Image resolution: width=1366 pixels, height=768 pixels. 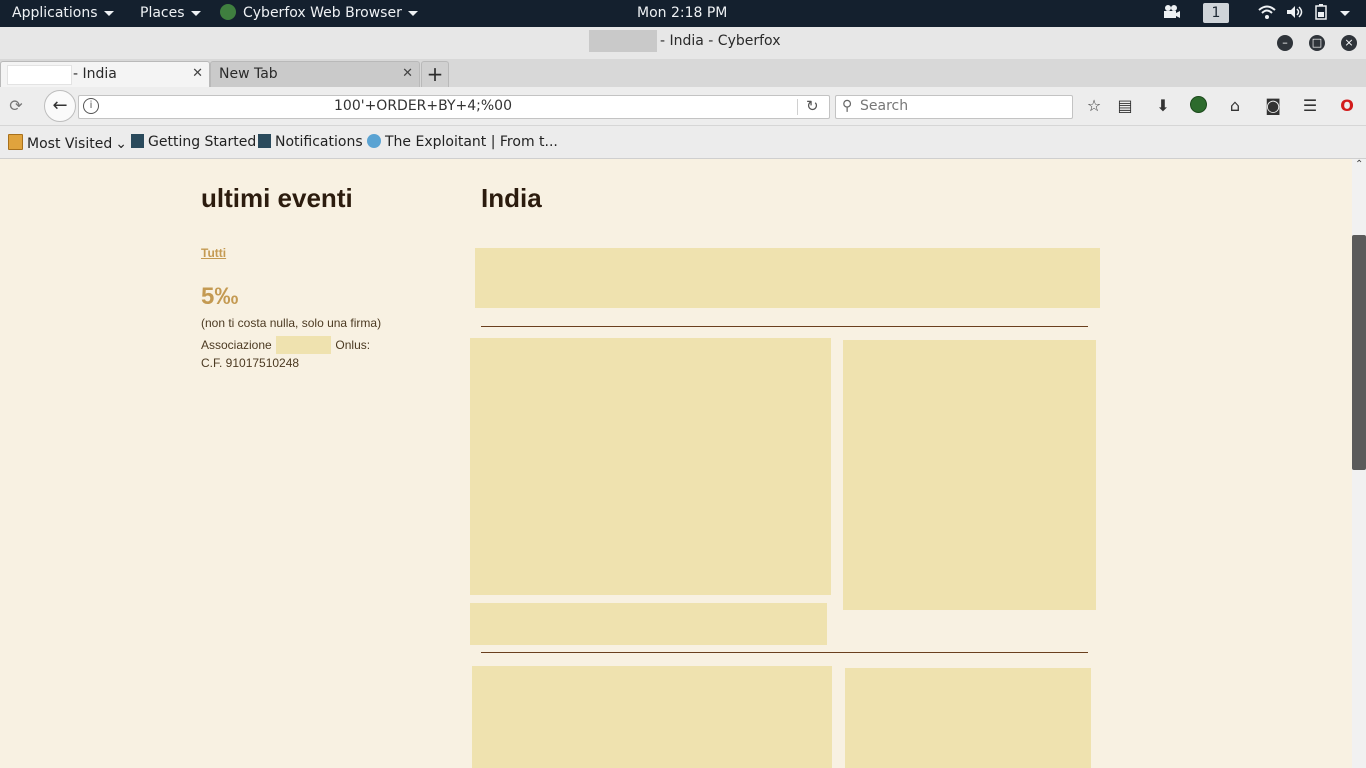 I want to click on system-menu-chevron-down-icon, so click(x=1342, y=13).